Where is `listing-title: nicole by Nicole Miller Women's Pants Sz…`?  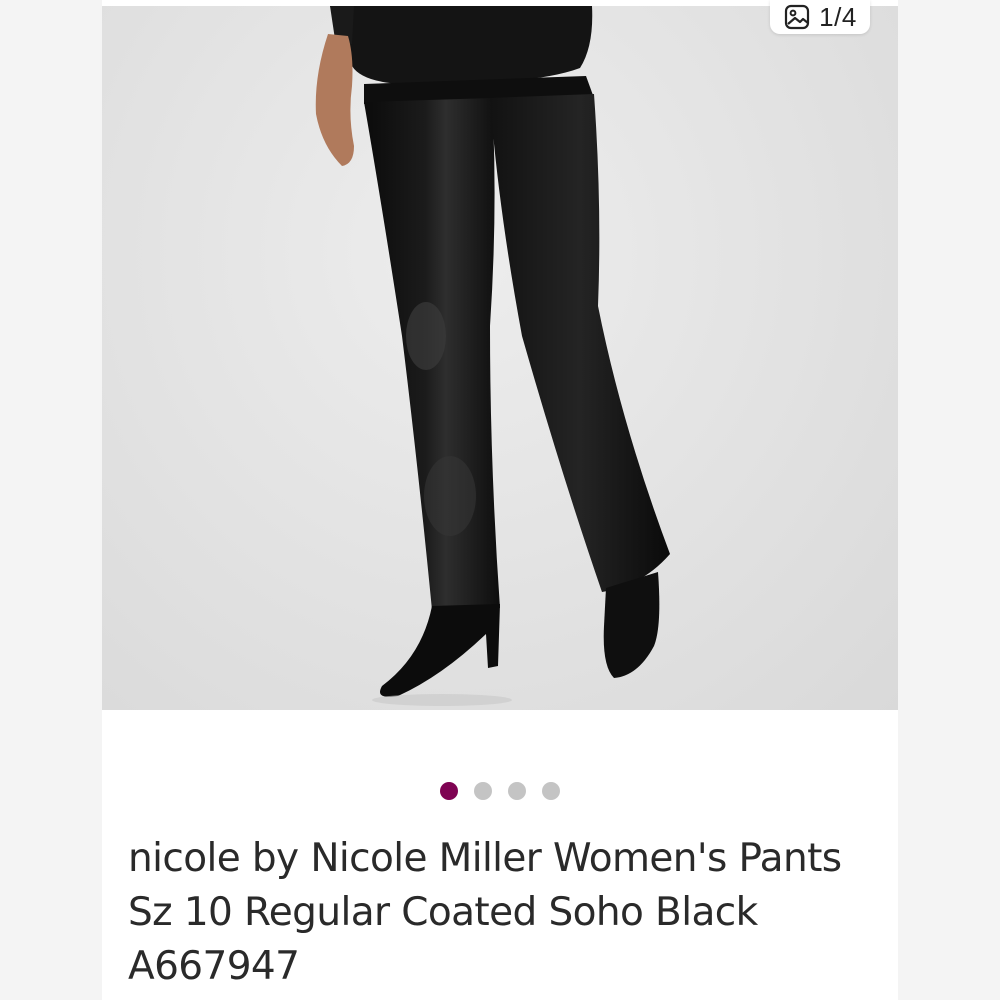
listing-title: nicole by Nicole Miller Women's Pants Sz… is located at coordinates (485, 912).